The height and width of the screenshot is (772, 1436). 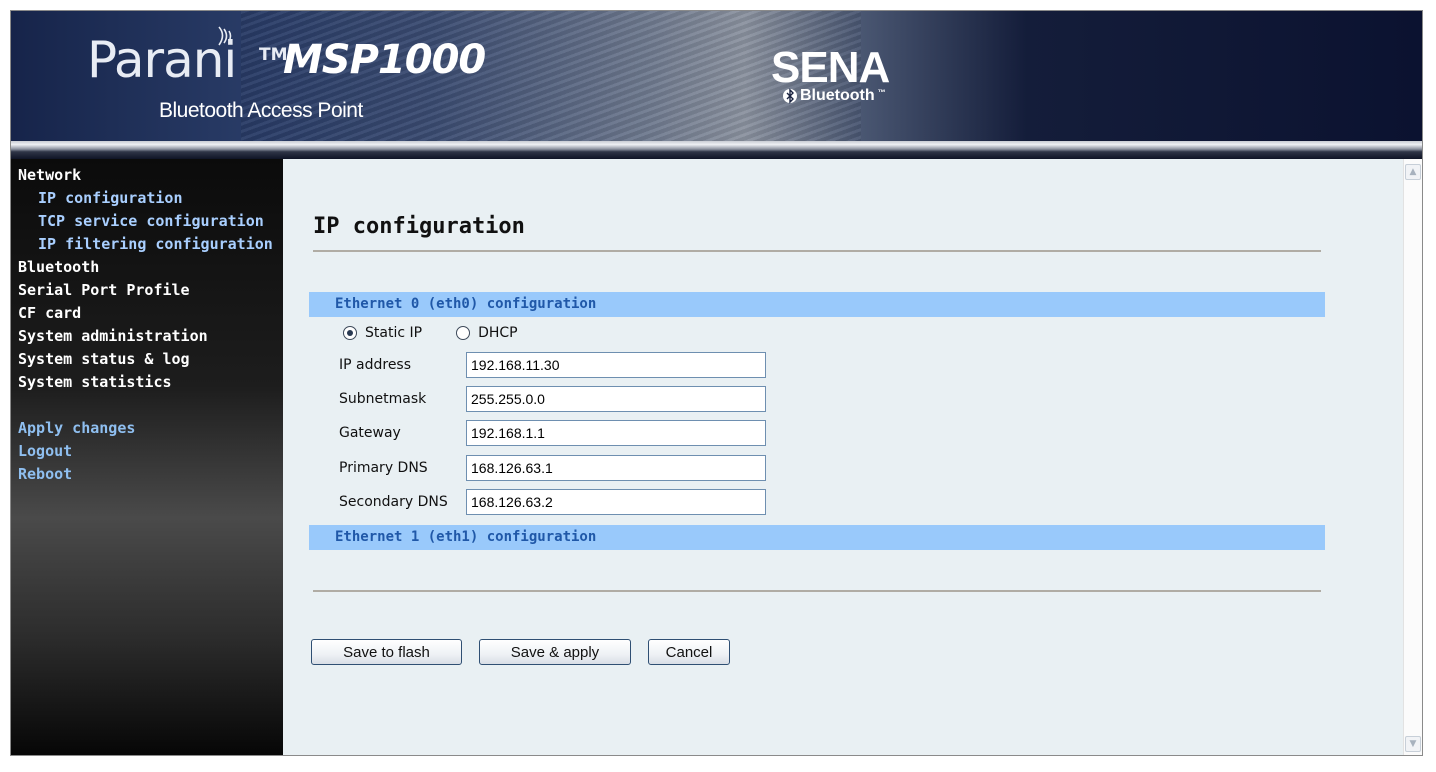 What do you see at coordinates (147, 198) in the screenshot?
I see `sidebar-item-ip-configuration: IP configuration` at bounding box center [147, 198].